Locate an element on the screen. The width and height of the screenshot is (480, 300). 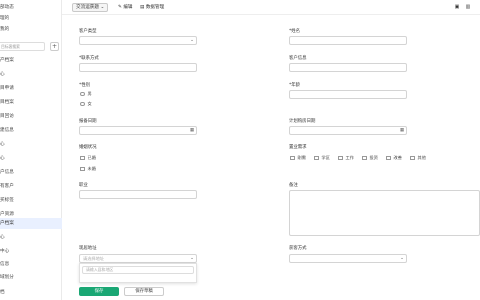
marital-option-single: 未婚 is located at coordinates (88, 169).